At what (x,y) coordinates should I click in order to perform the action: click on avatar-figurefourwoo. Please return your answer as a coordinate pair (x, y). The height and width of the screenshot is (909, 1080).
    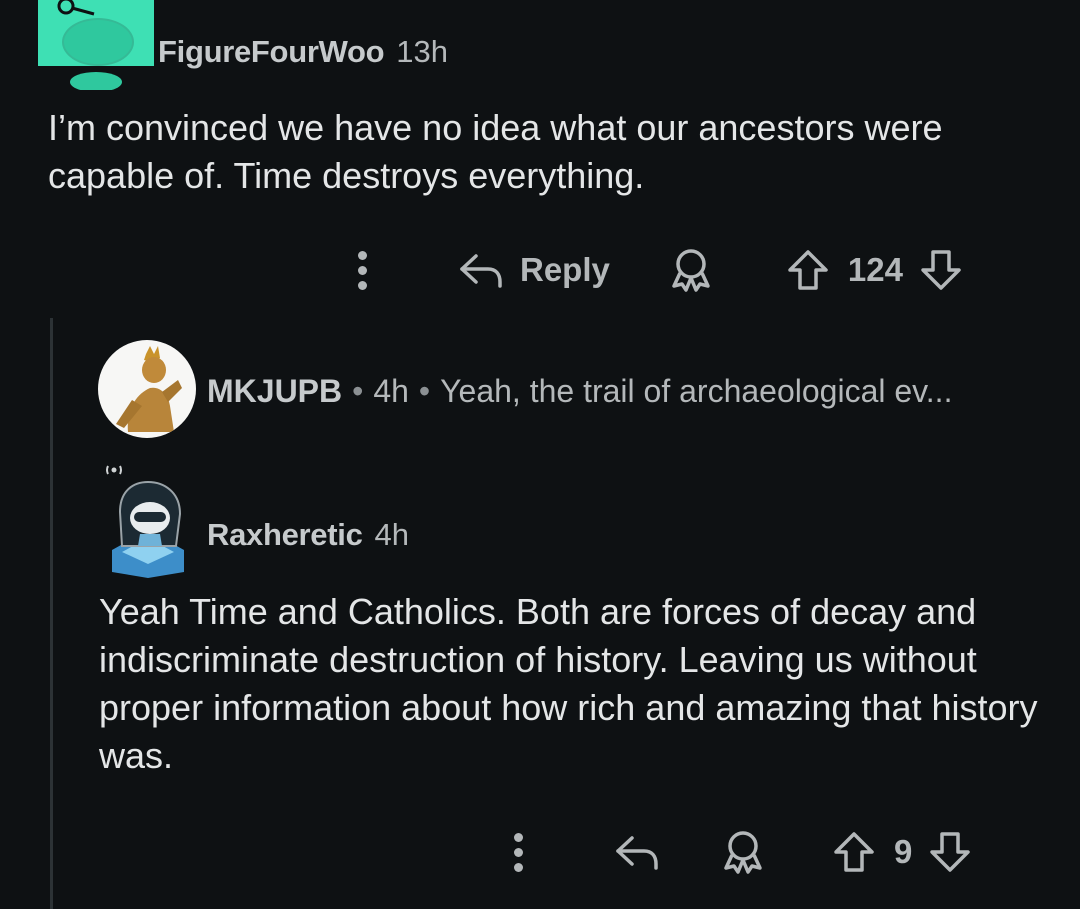
    Looking at the image, I should click on (96, 45).